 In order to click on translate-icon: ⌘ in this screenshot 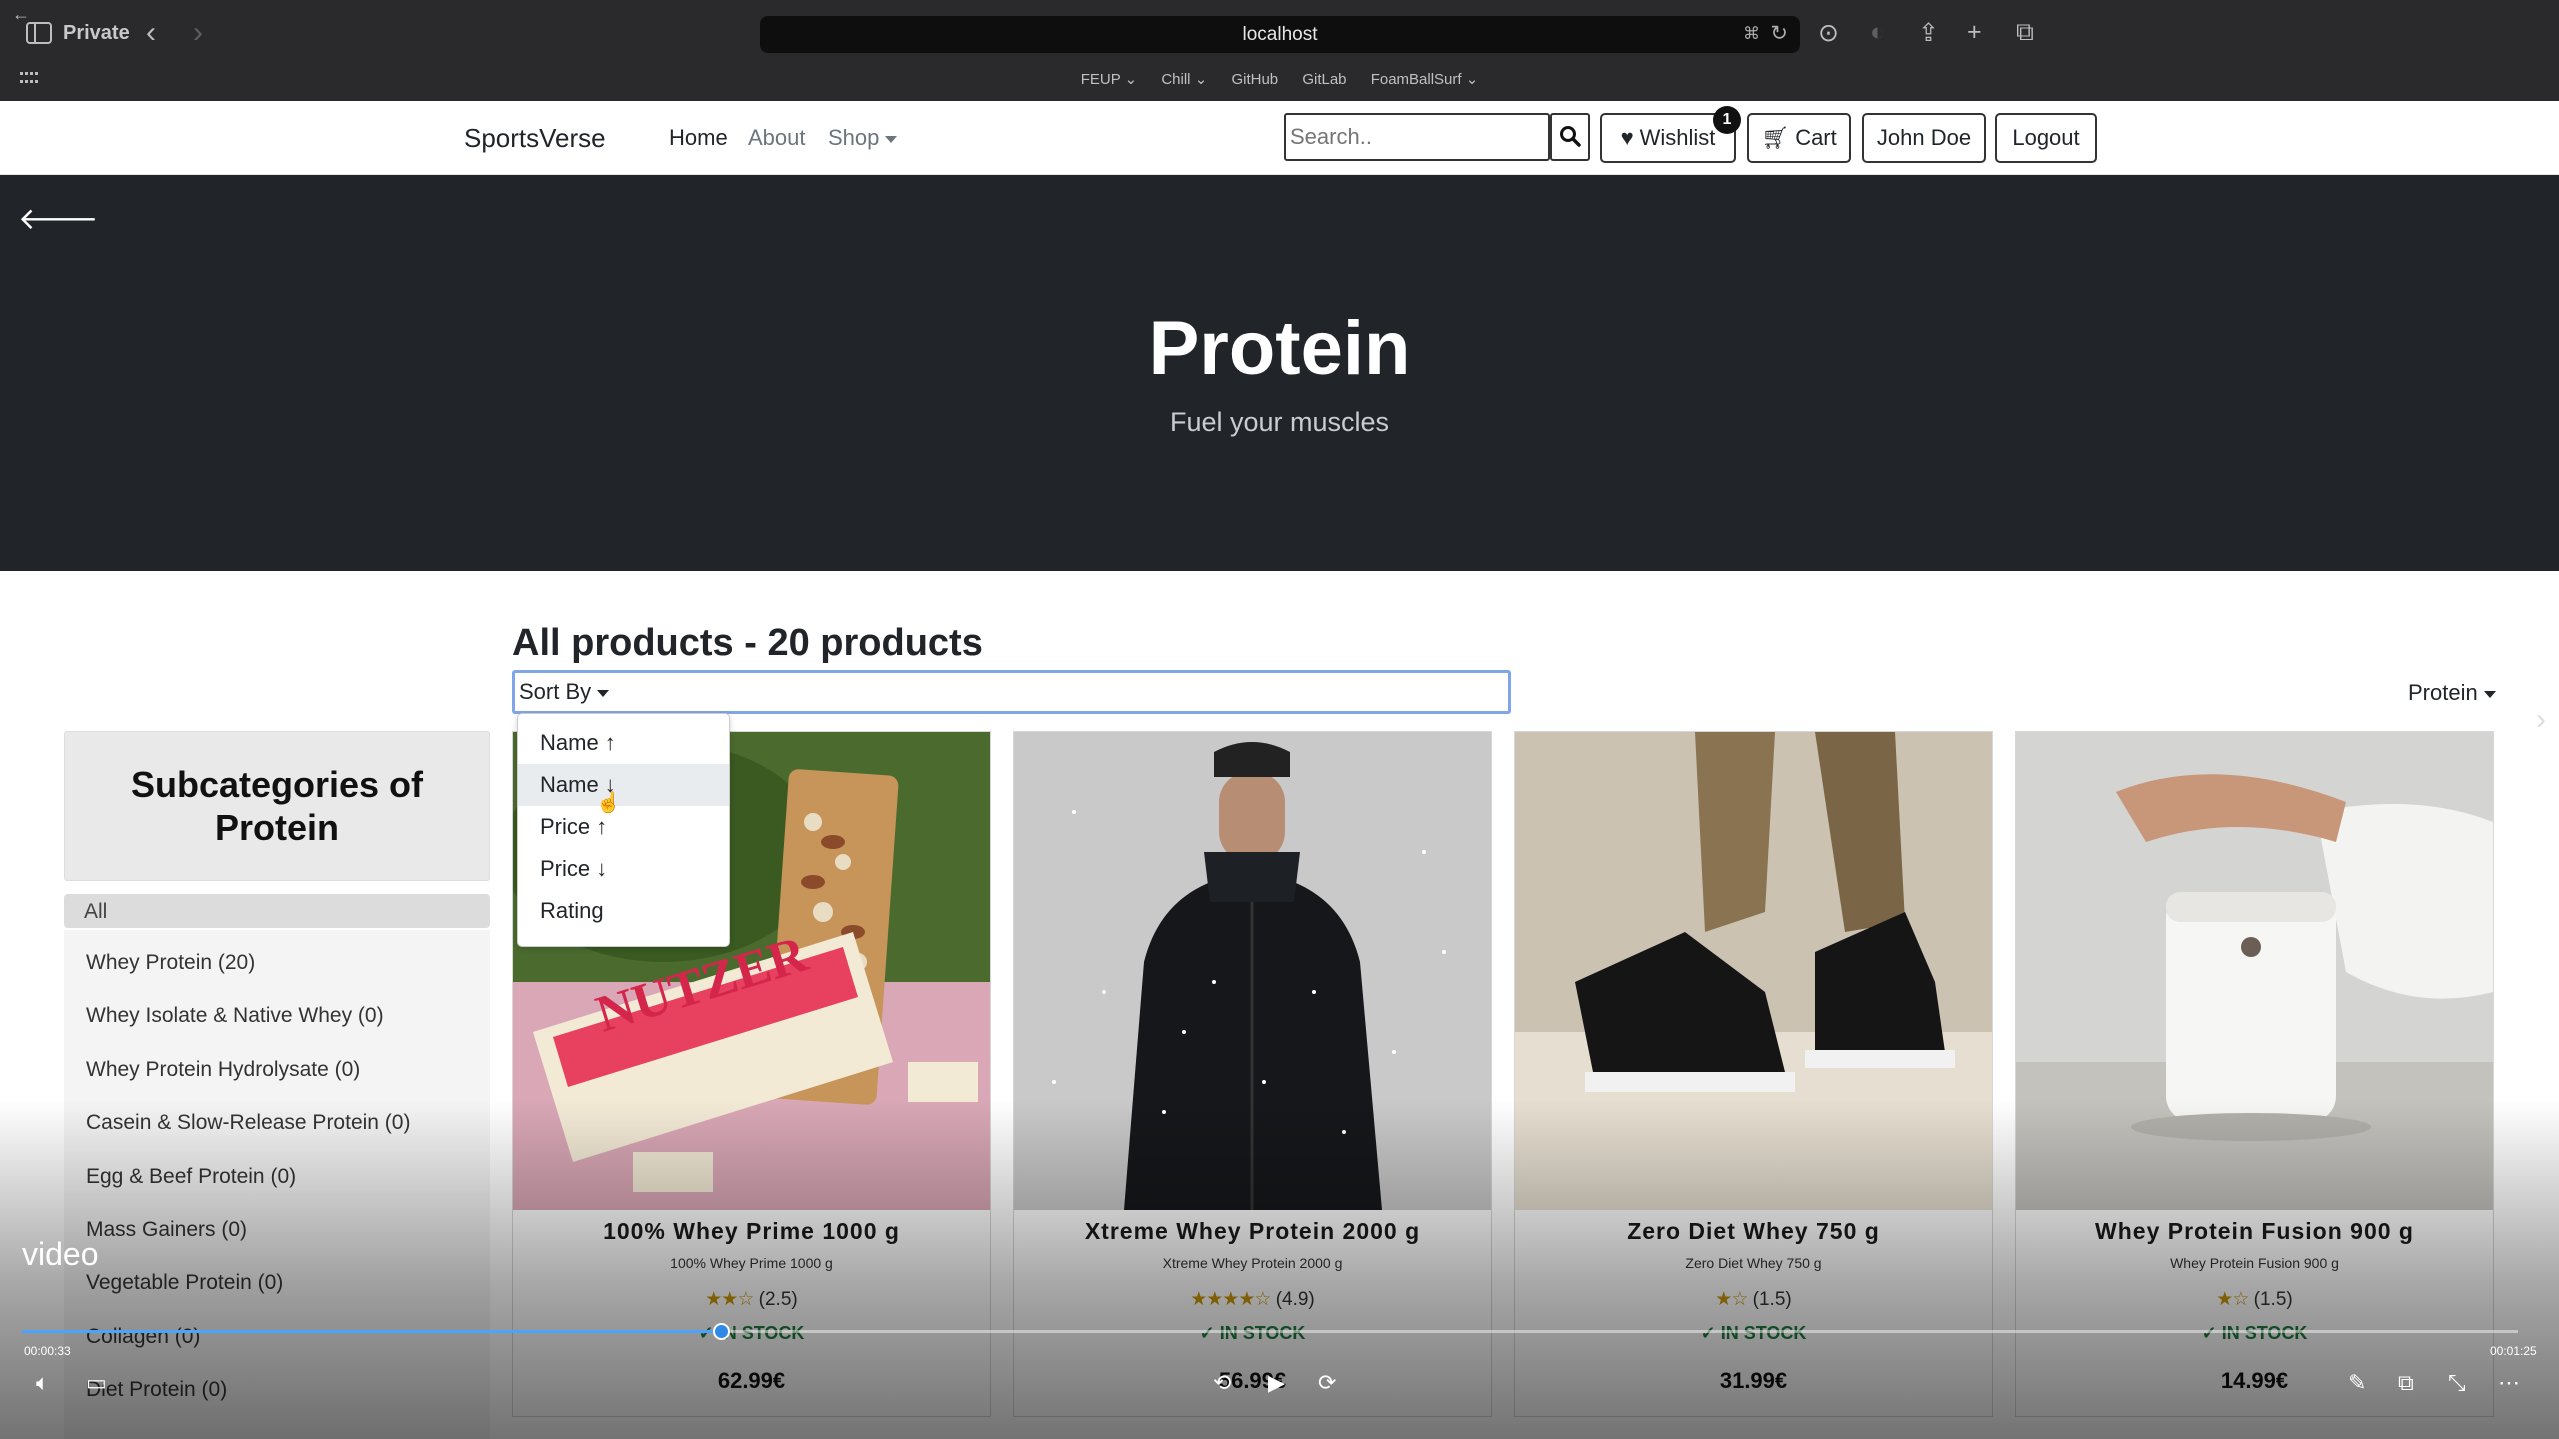, I will do `click(1751, 34)`.